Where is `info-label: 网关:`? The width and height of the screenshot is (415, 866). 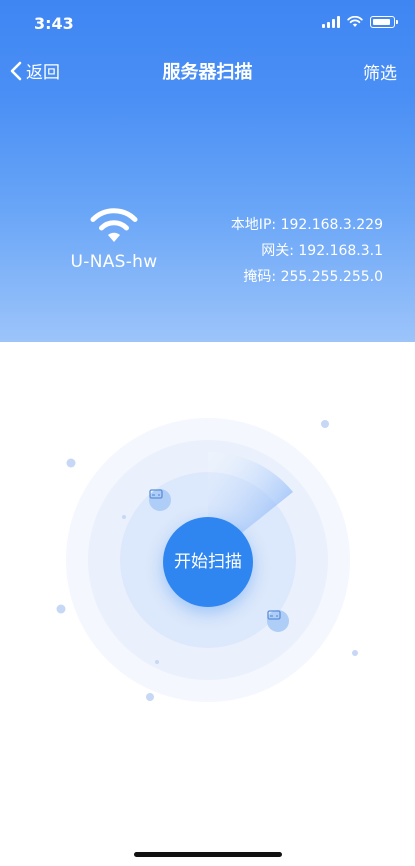
info-label: 网关: is located at coordinates (277, 251).